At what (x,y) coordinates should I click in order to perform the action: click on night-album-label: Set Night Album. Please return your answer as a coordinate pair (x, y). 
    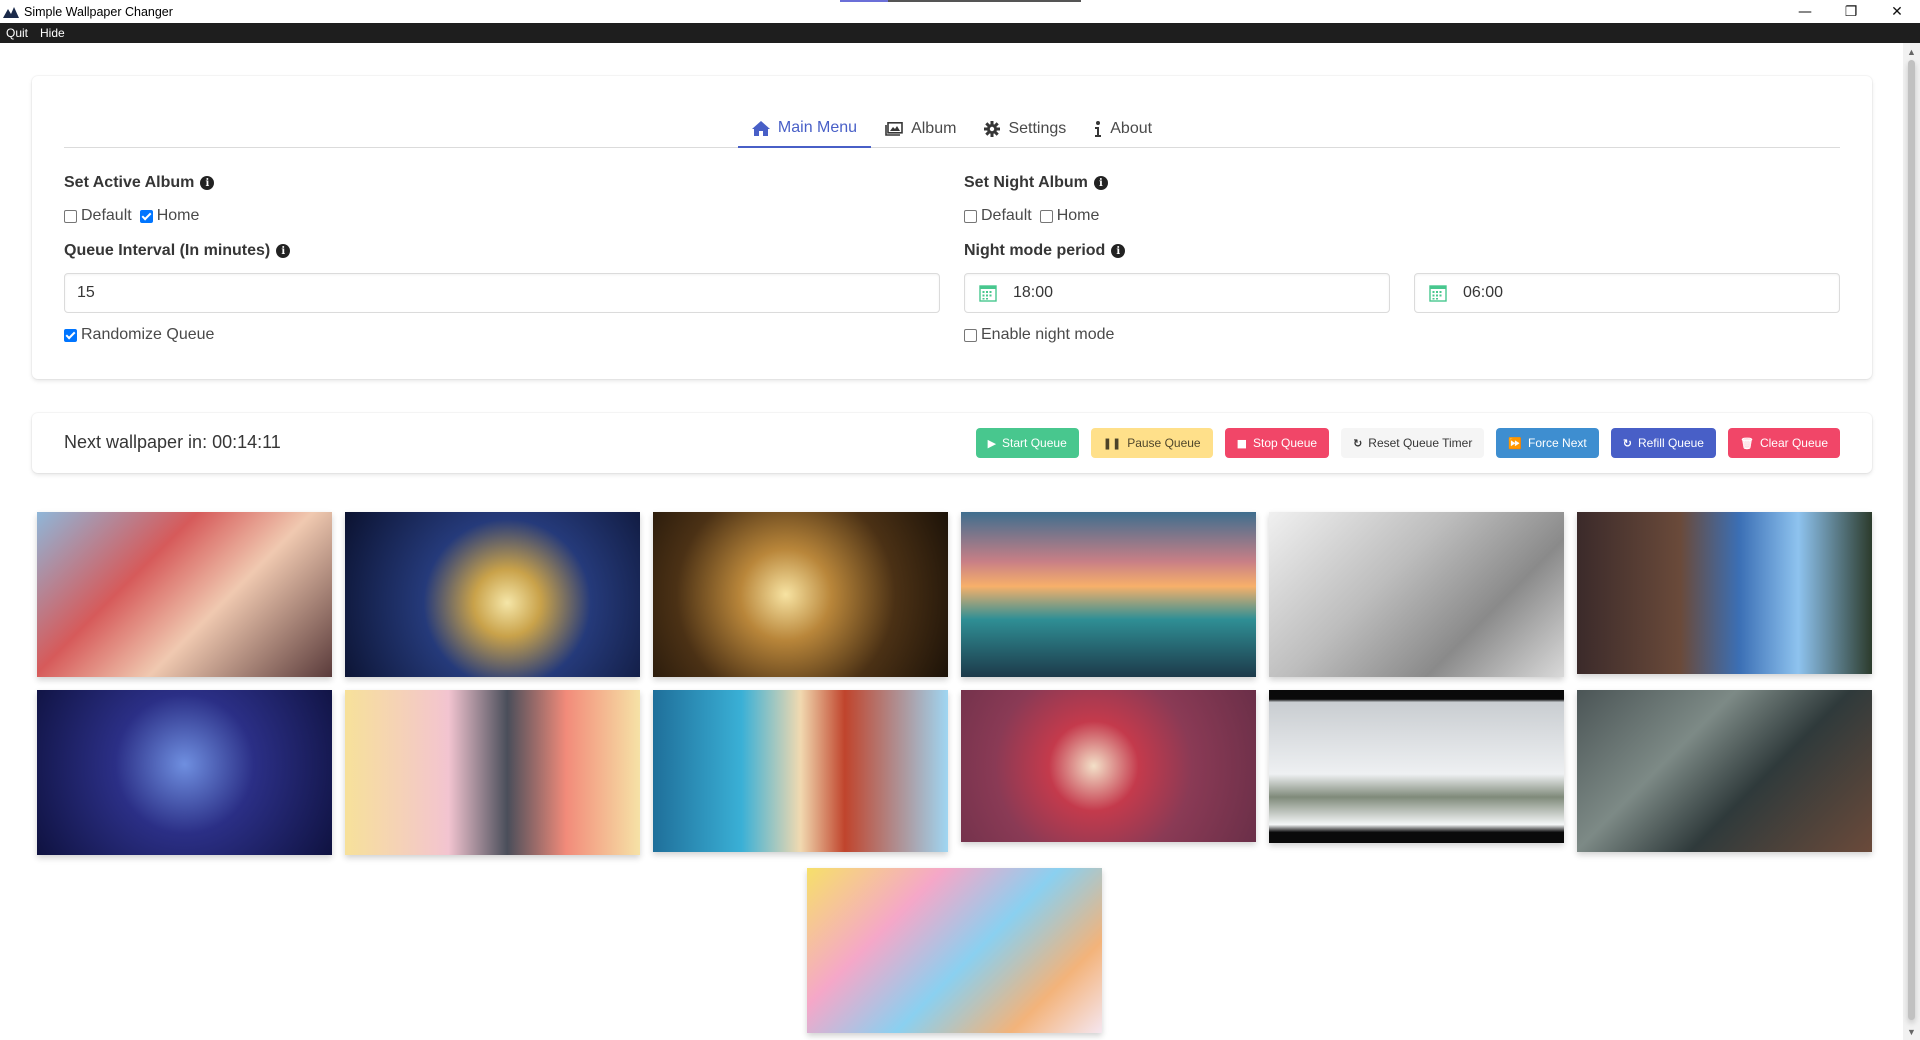
    Looking at the image, I should click on (1026, 182).